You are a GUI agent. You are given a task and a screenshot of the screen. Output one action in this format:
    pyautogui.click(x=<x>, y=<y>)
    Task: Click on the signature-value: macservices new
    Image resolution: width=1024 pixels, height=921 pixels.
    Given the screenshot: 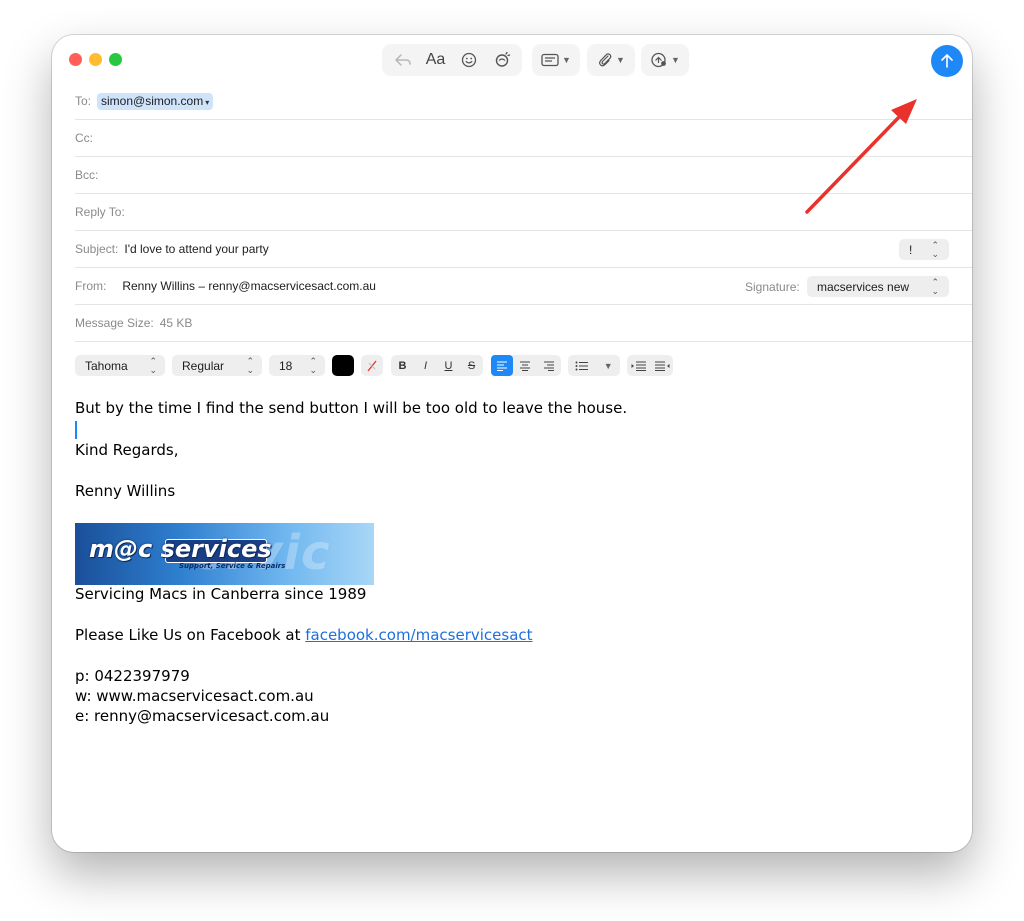 What is the action you would take?
    pyautogui.click(x=863, y=286)
    